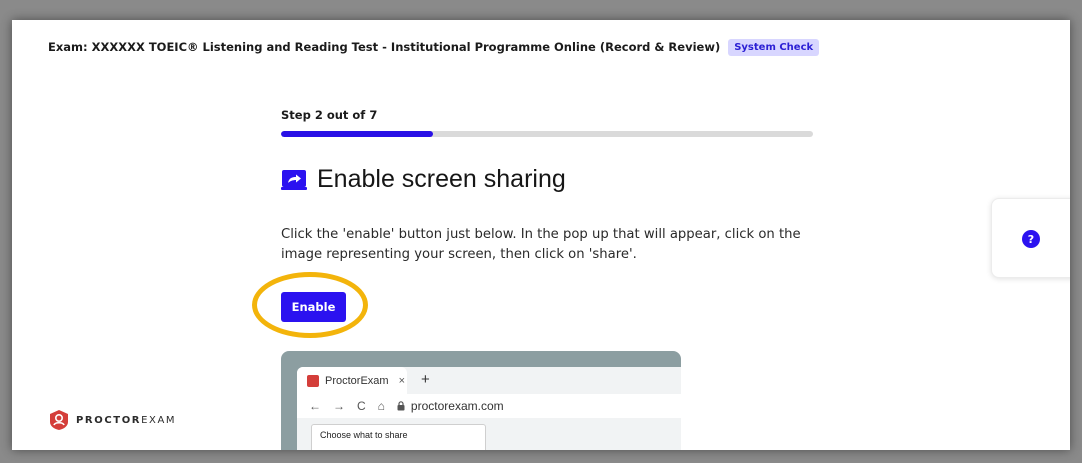  What do you see at coordinates (401, 406) in the screenshot?
I see `lock-icon` at bounding box center [401, 406].